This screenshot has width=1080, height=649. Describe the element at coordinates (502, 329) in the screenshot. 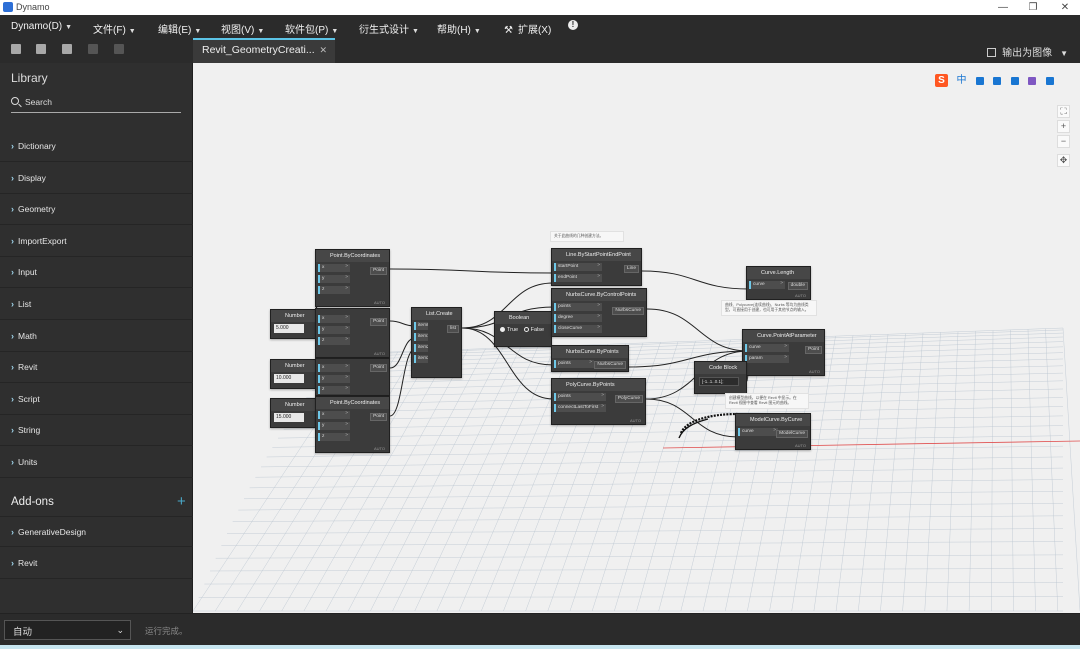

I see `radio-true` at that location.